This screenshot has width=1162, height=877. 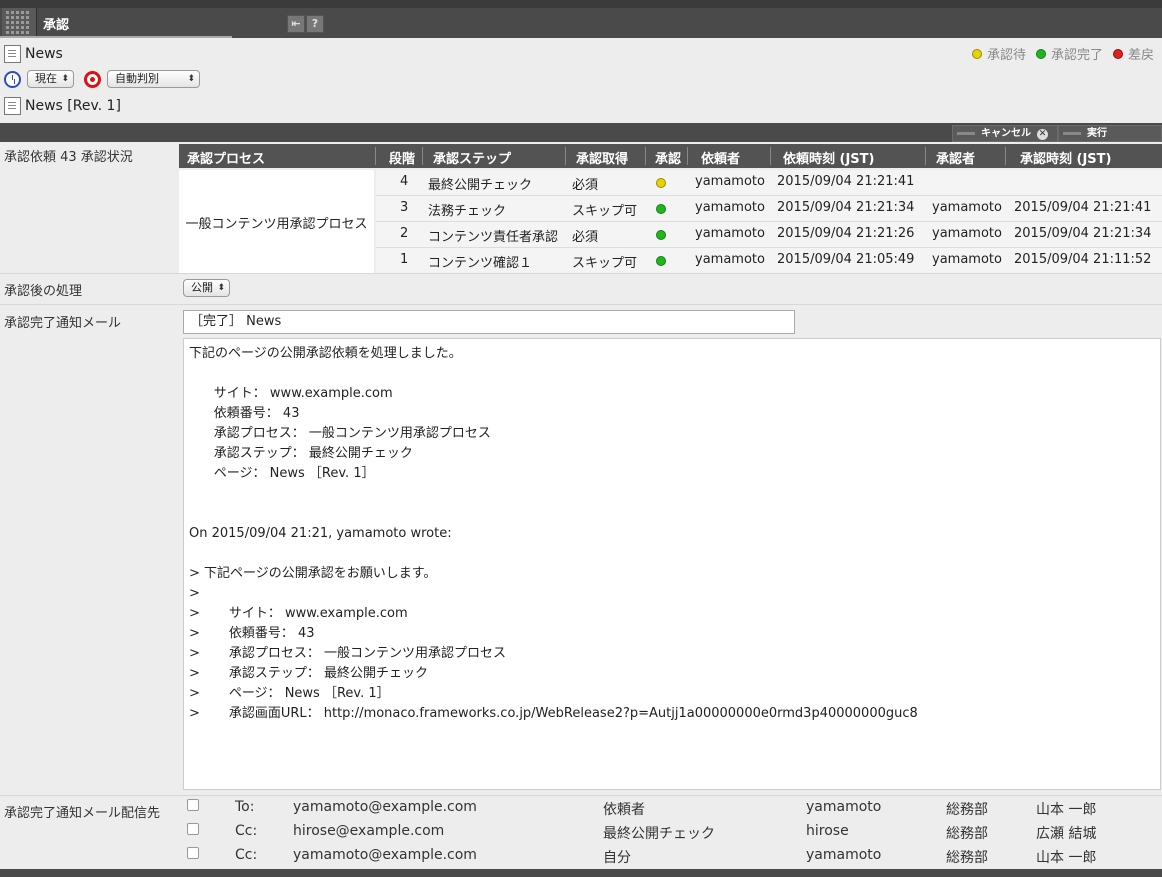 I want to click on waiting-dot-icon, so click(x=976, y=53).